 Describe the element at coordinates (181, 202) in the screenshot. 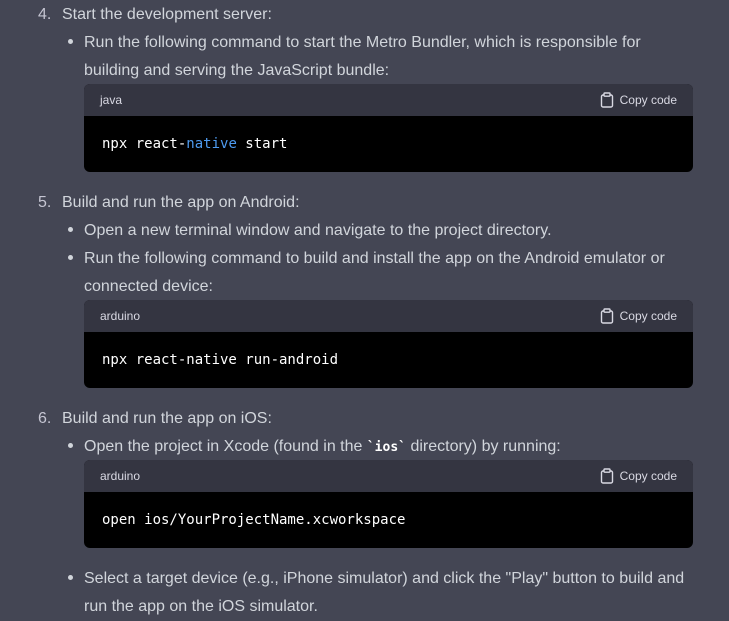

I see `step-title-5: Build and run the app on Android:` at that location.